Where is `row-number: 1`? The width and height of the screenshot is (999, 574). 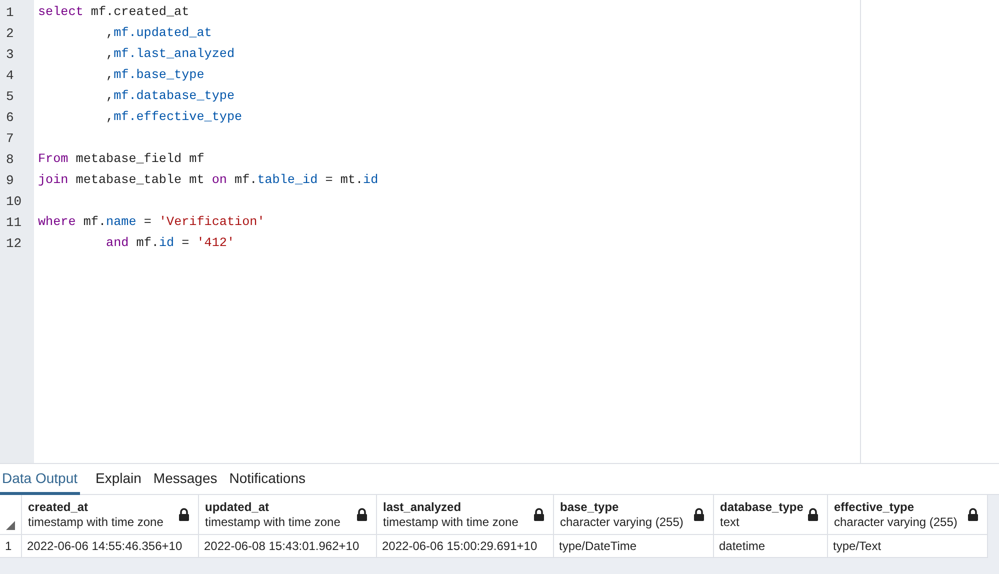
row-number: 1 is located at coordinates (11, 546).